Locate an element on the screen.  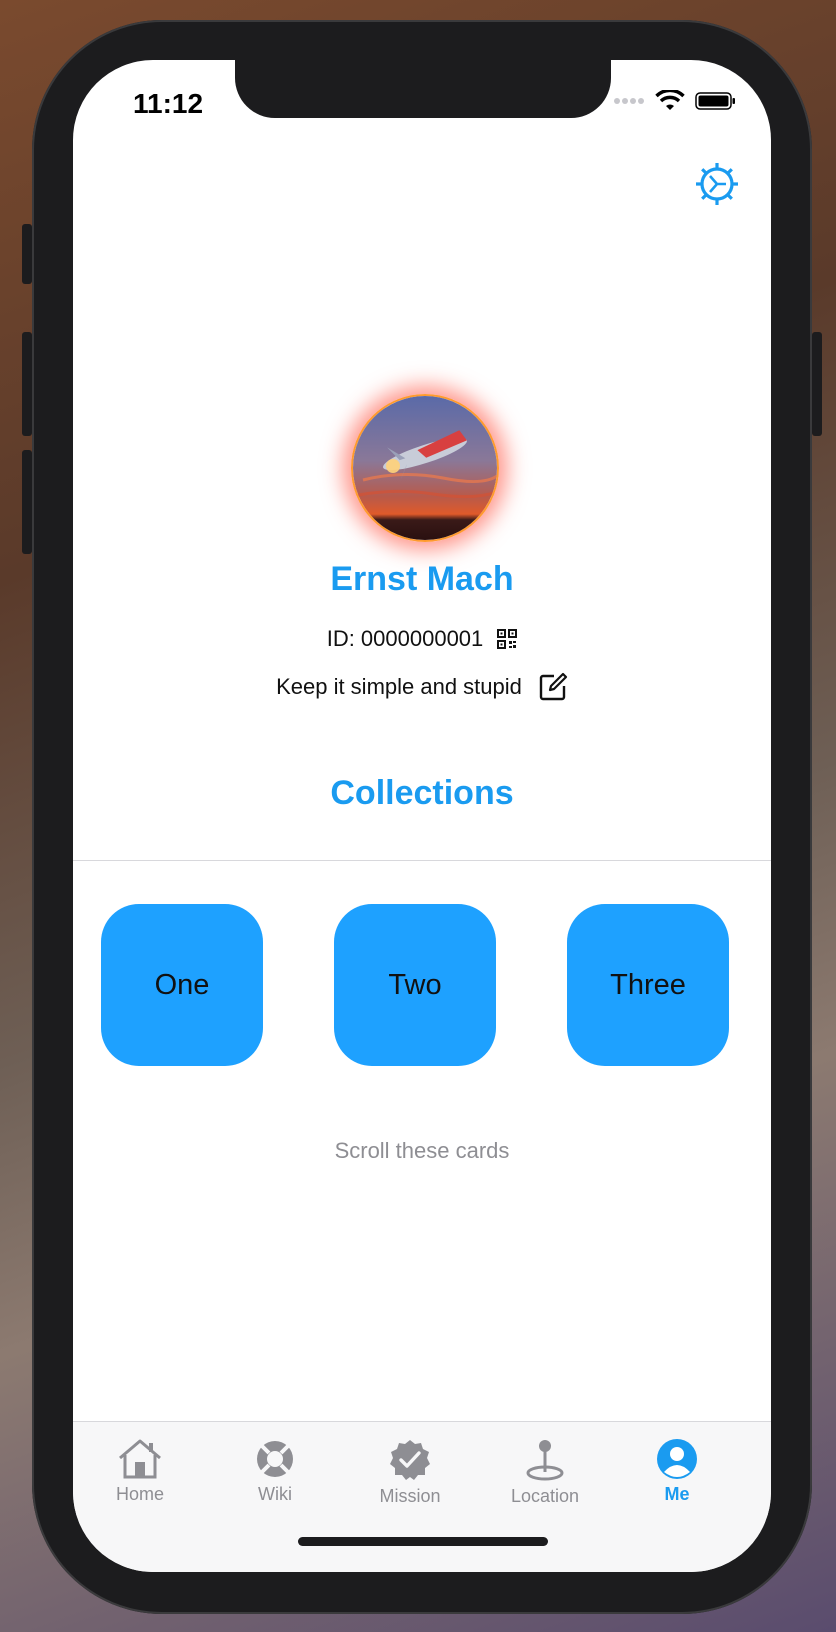
tab-wiki-label: Wiki is located at coordinates (275, 1494).